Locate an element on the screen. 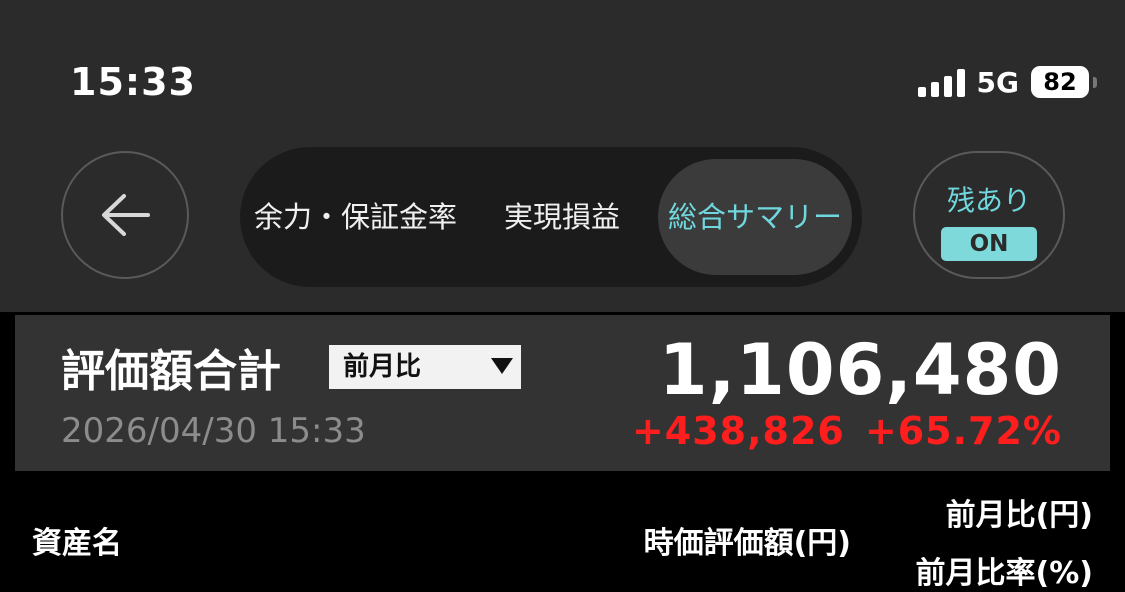  valuation-change: +438,826 +65.72% is located at coordinates (847, 431).